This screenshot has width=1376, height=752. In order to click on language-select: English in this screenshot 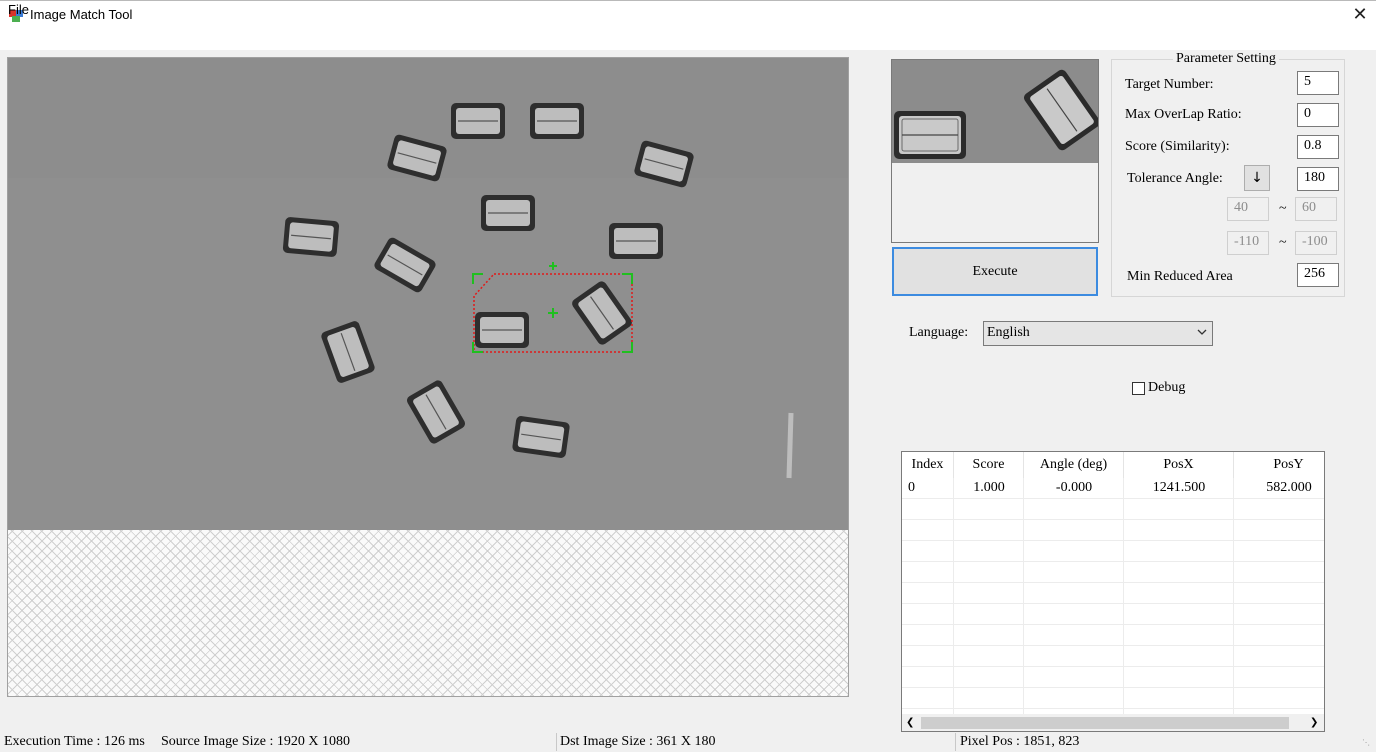, I will do `click(1098, 333)`.